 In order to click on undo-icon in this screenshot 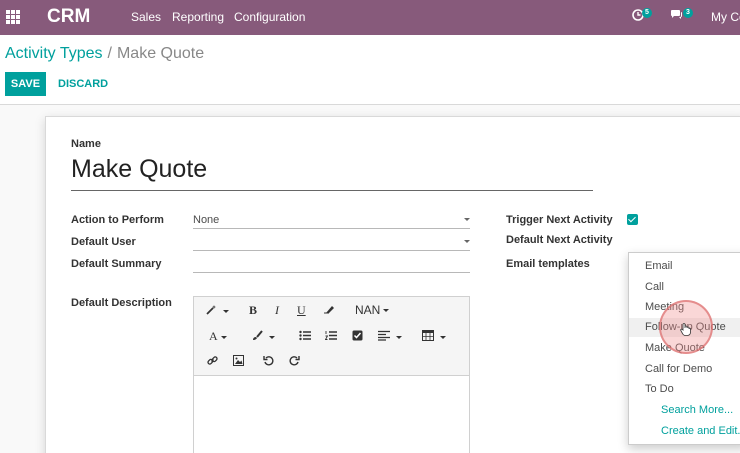, I will do `click(268, 361)`.